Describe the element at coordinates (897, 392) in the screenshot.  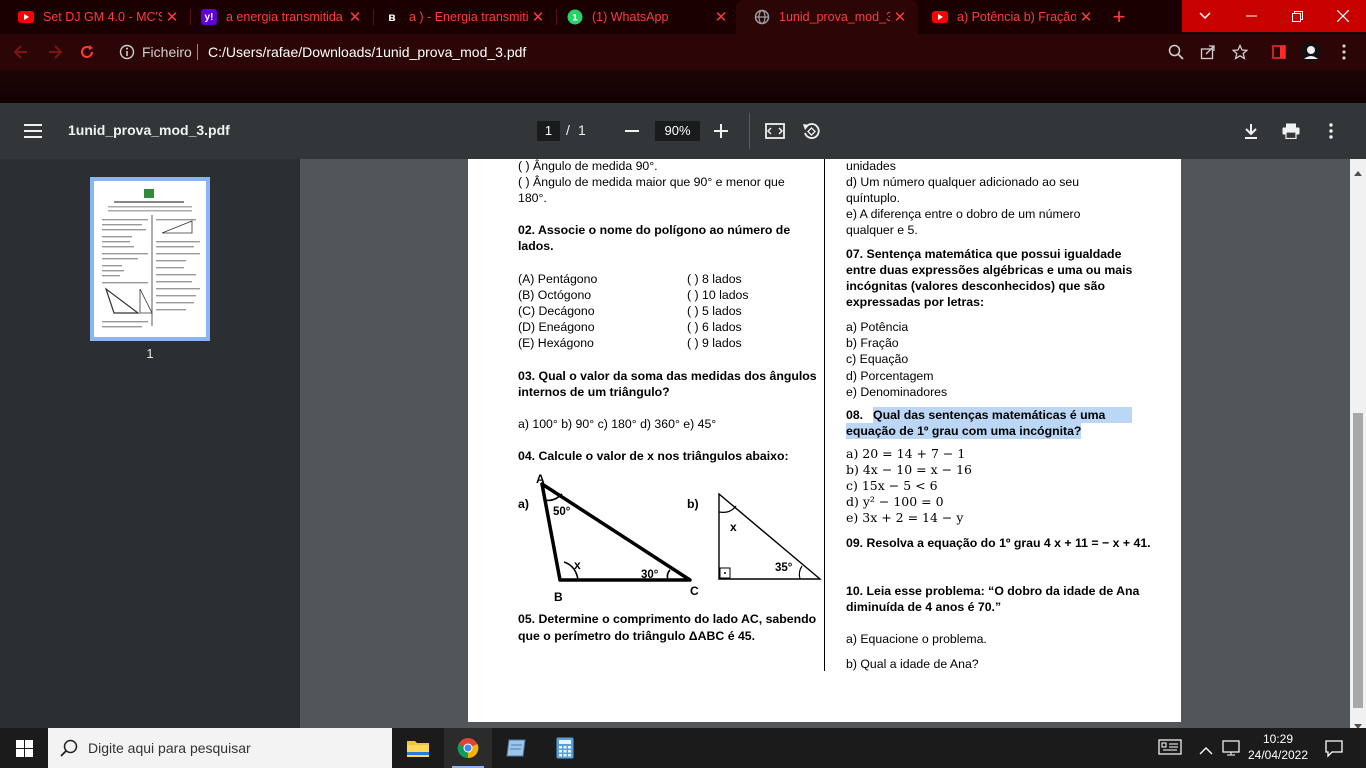
I see `q07-option: e) Denominadores` at that location.